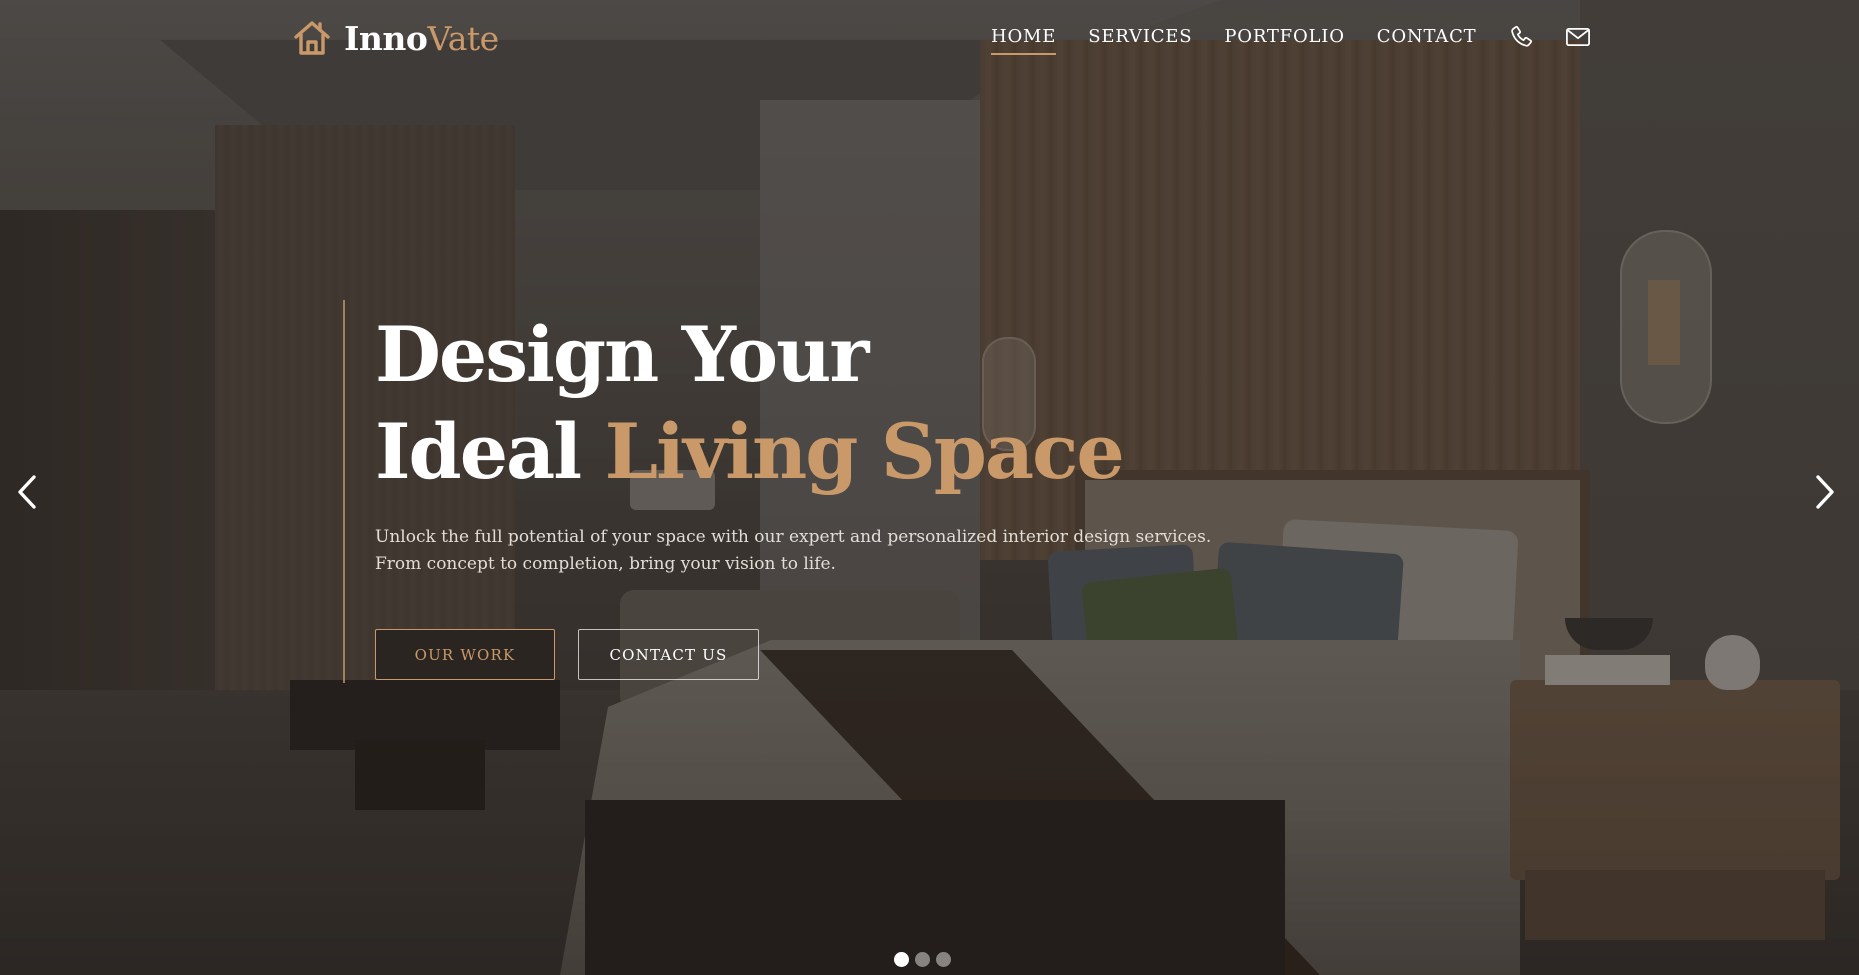 The height and width of the screenshot is (975, 1859). Describe the element at coordinates (567, 654) in the screenshot. I see `hero-buttons: OUR WORK CONTACT US` at that location.